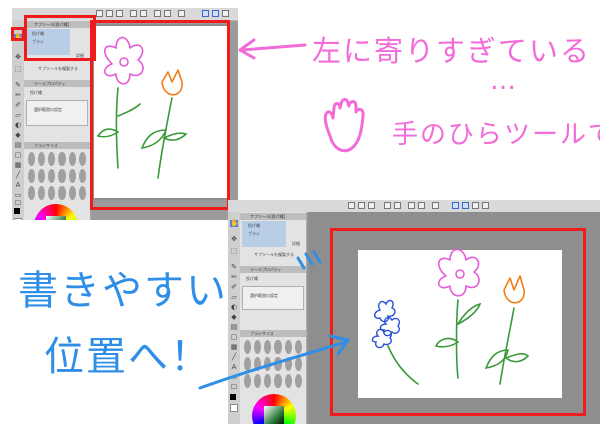  Describe the element at coordinates (496, 135) in the screenshot. I see `annotation-hand-tool: 手のひらツールで` at that location.